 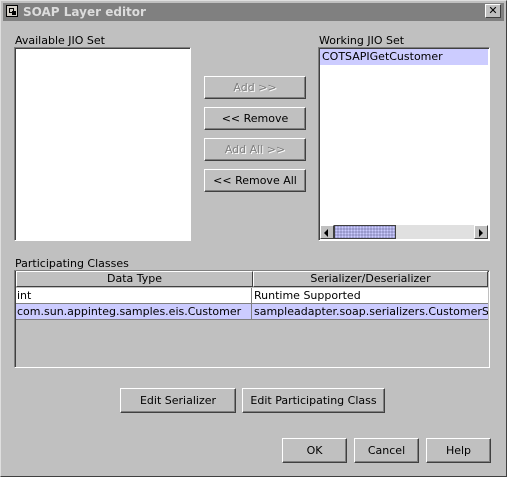 I want to click on add-button-label: Add >>, so click(x=255, y=87).